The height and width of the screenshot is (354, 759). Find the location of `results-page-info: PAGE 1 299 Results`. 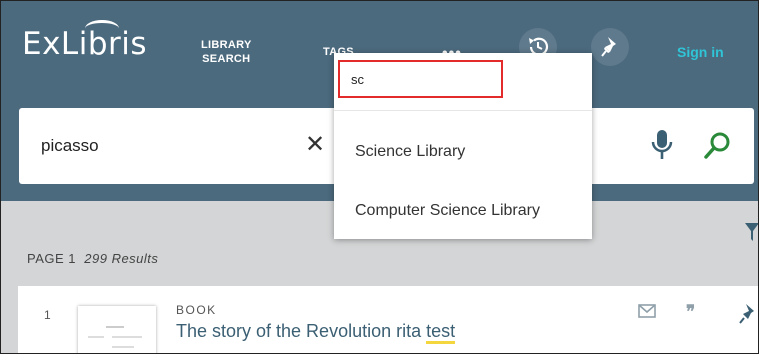

results-page-info: PAGE 1 299 Results is located at coordinates (92, 258).